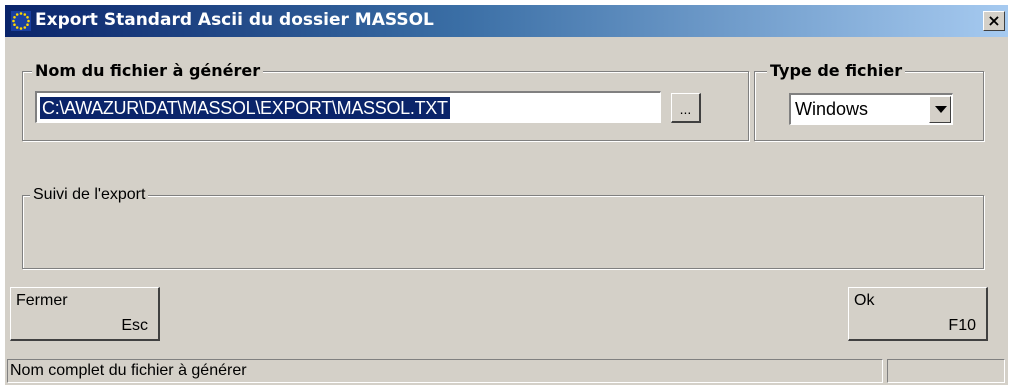 Image resolution: width=1010 pixels, height=387 pixels. I want to click on ok-button-shortcut: F10, so click(962, 325).